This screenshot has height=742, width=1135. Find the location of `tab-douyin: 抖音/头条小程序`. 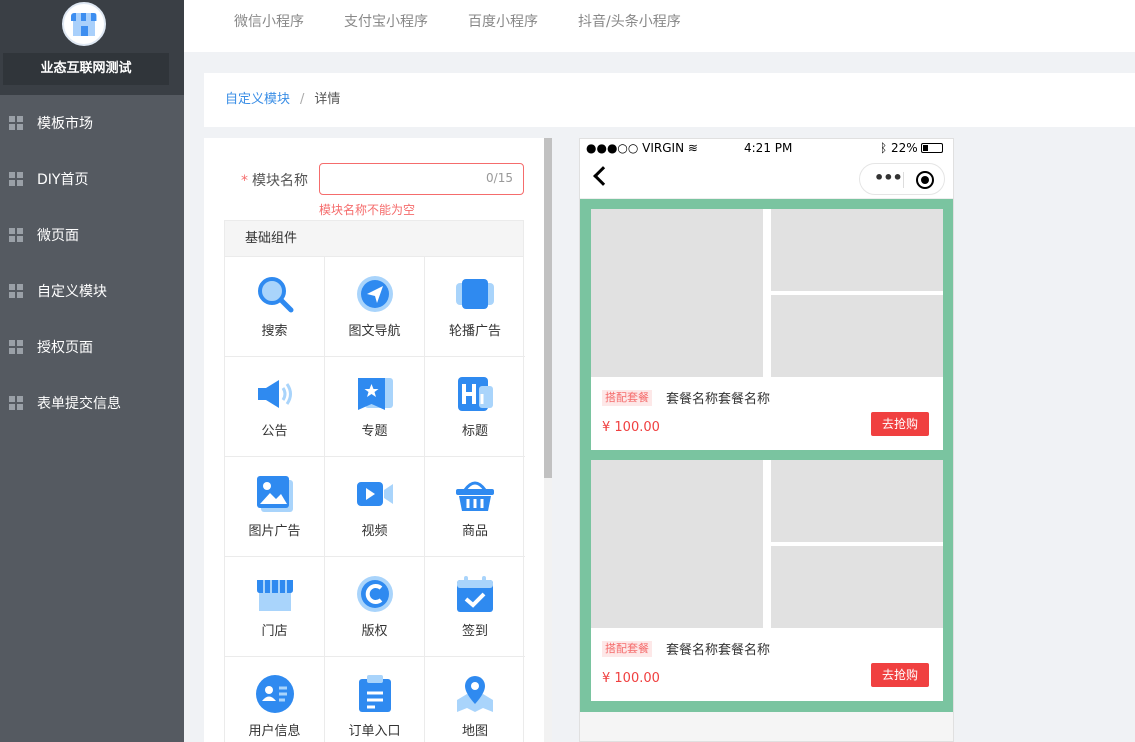

tab-douyin: 抖音/头条小程序 is located at coordinates (629, 22).